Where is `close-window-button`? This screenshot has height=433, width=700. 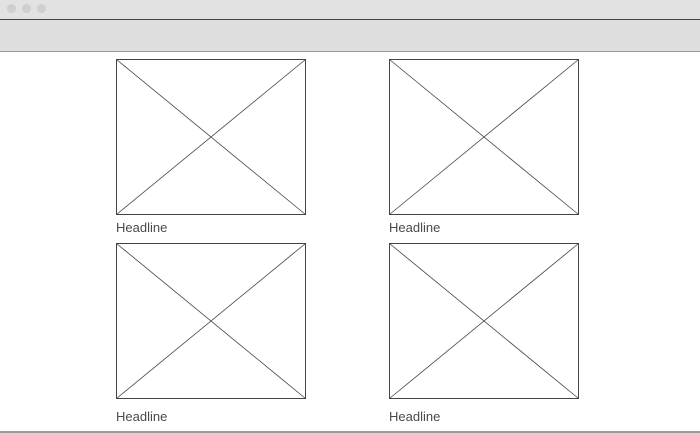
close-window-button is located at coordinates (11, 8).